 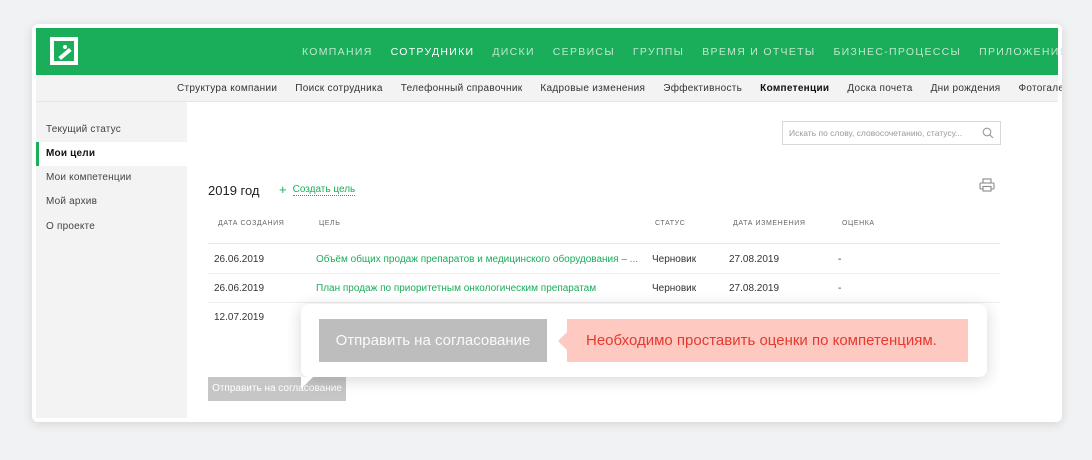 I want to click on column-goal: ЦЕЛЬ, so click(x=329, y=223).